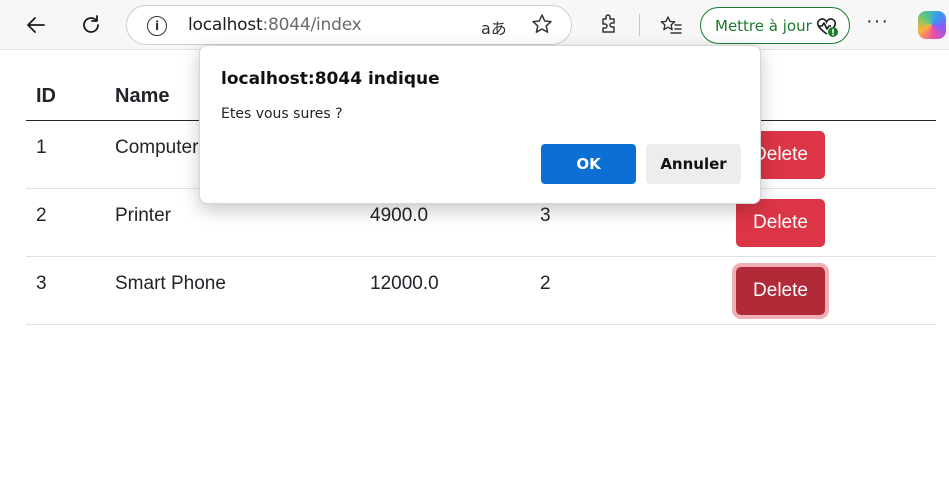  I want to click on url-path: :8044/index, so click(312, 25).